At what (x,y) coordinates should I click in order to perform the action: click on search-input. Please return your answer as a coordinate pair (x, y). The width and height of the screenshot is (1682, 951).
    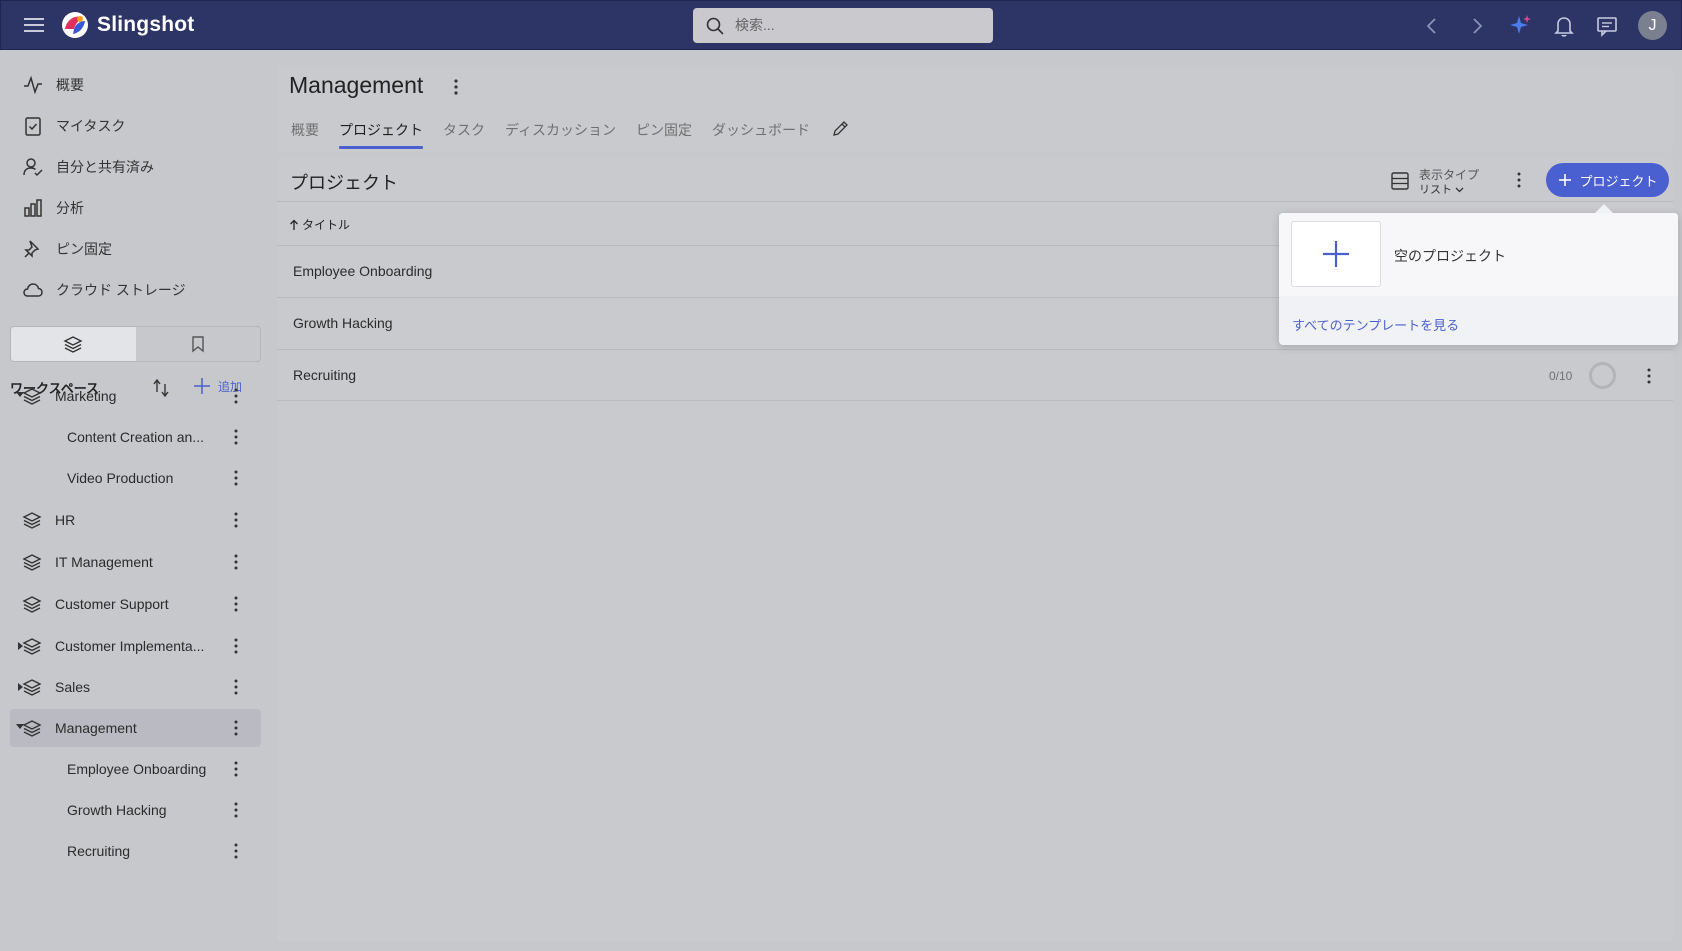
    Looking at the image, I should click on (855, 25).